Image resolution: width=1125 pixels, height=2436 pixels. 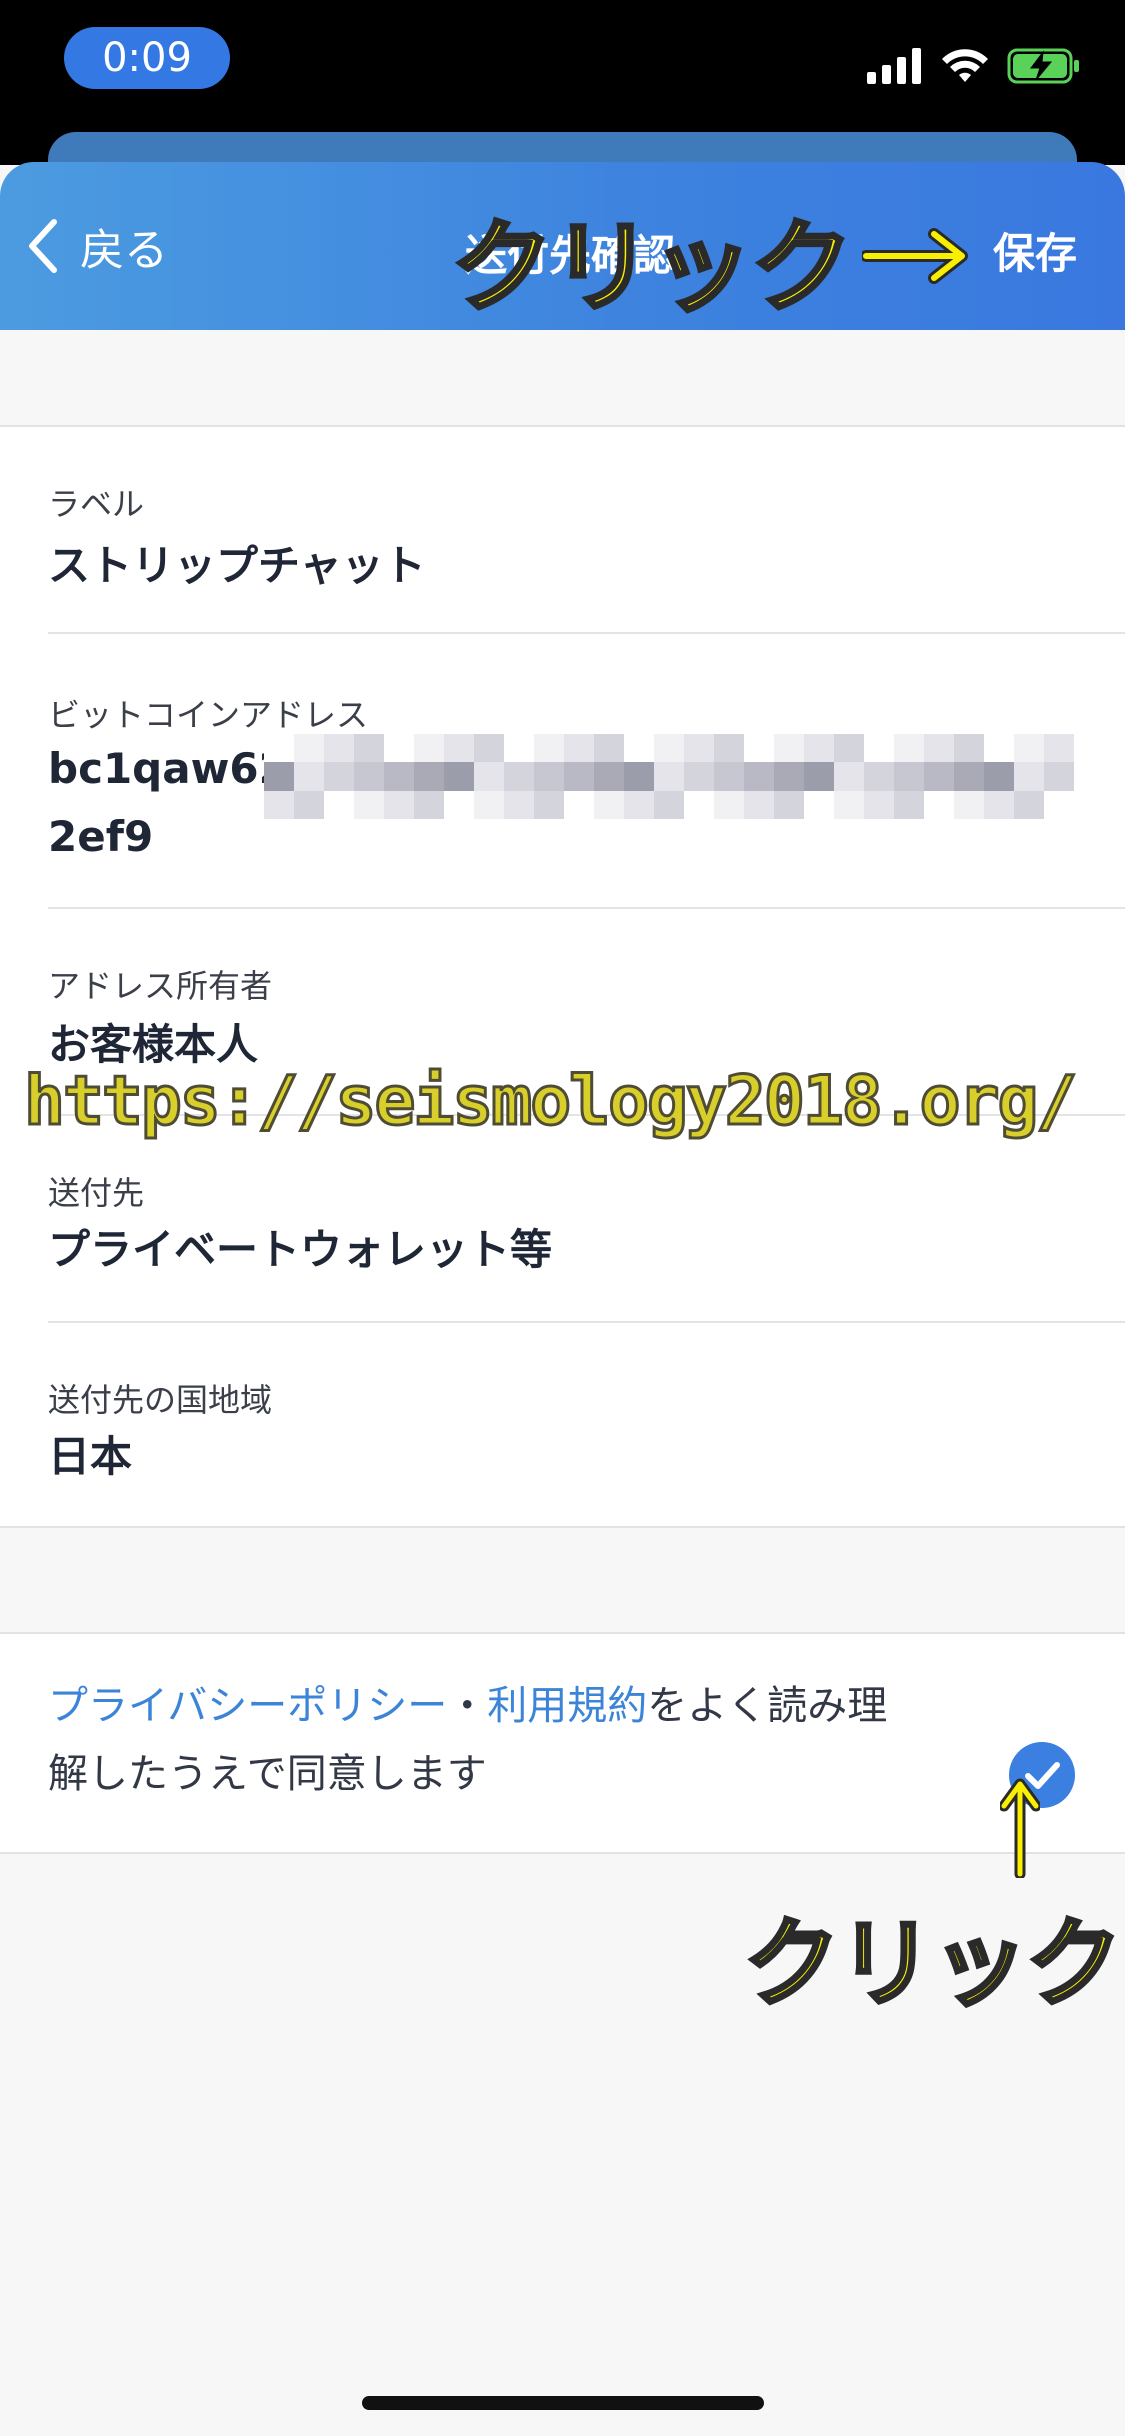 What do you see at coordinates (586, 1424) in the screenshot?
I see `country-row: 送付先の国地域 日本` at bounding box center [586, 1424].